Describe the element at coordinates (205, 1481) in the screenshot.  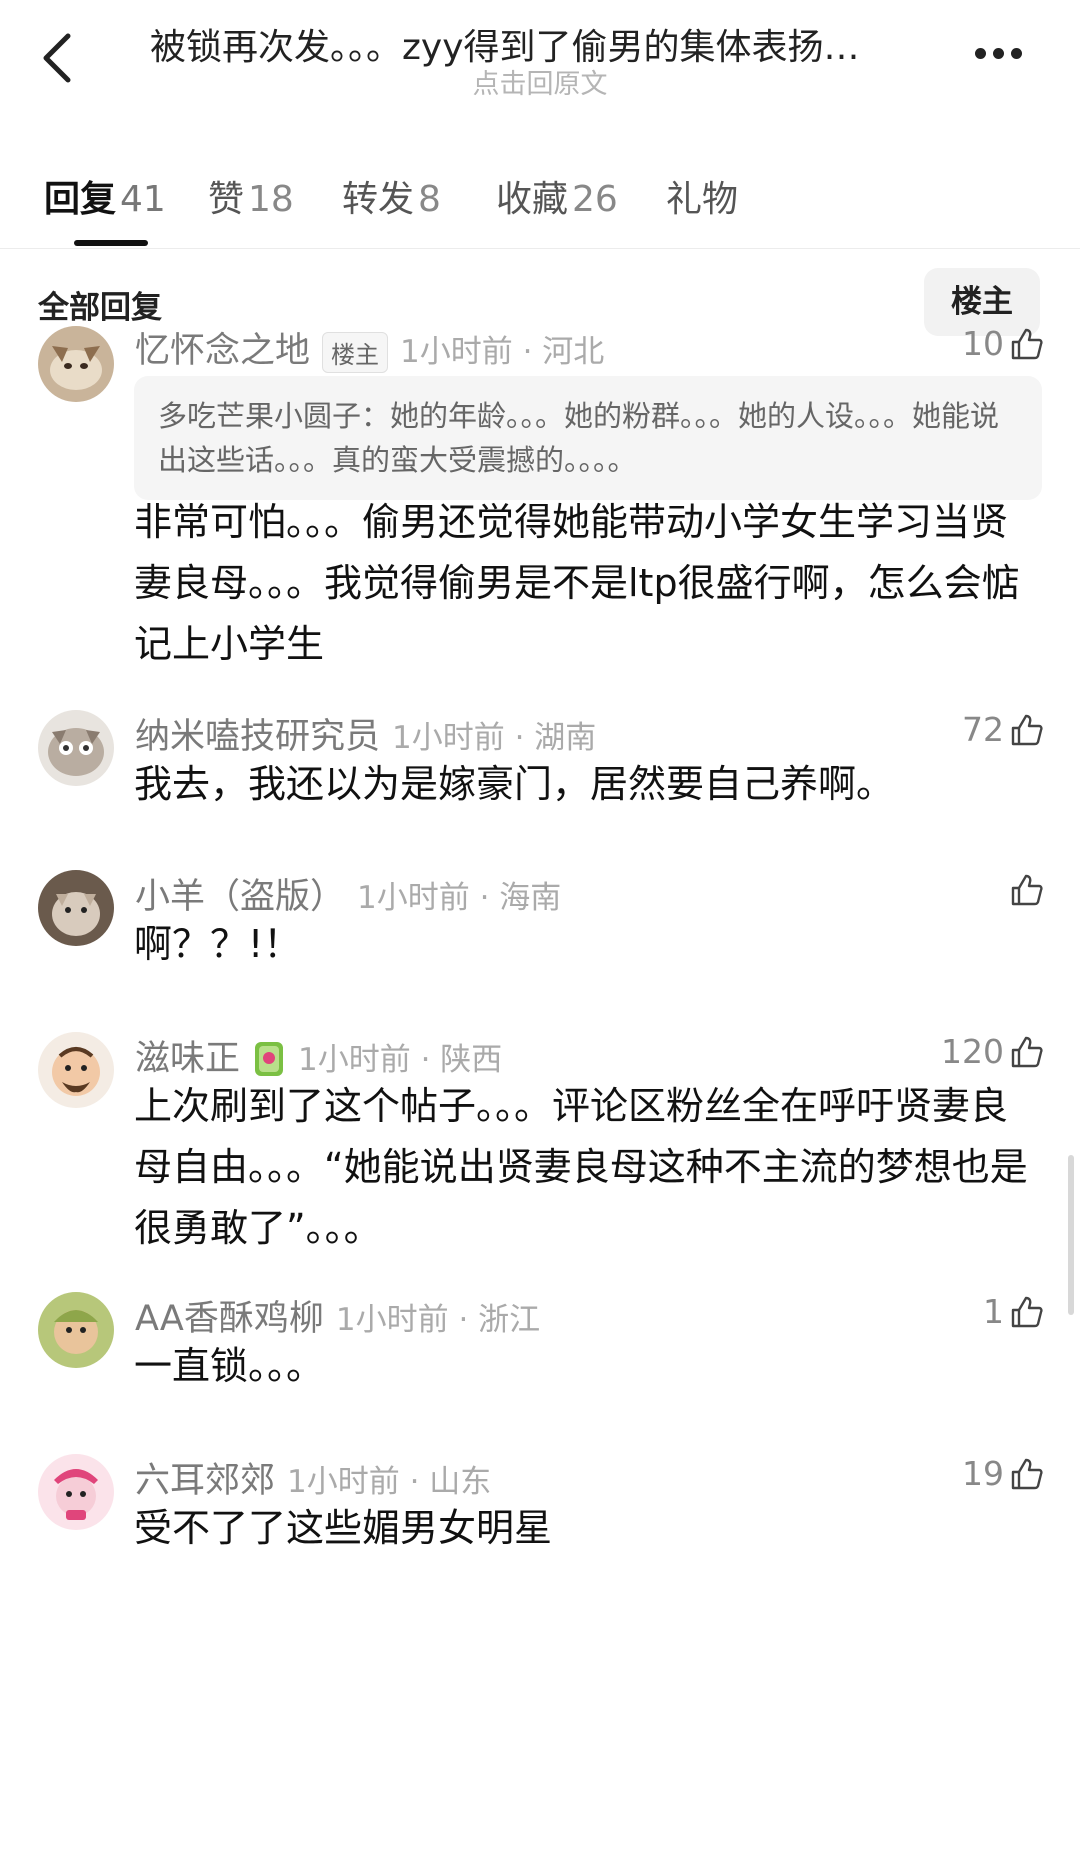
I see `username: 六耳郊郊` at that location.